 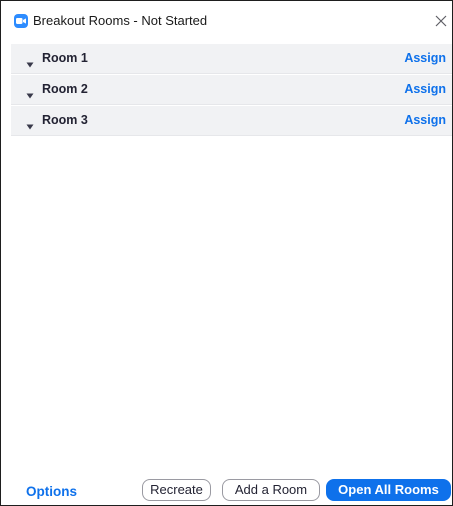 I want to click on recreate-button: Recreate, so click(x=176, y=490).